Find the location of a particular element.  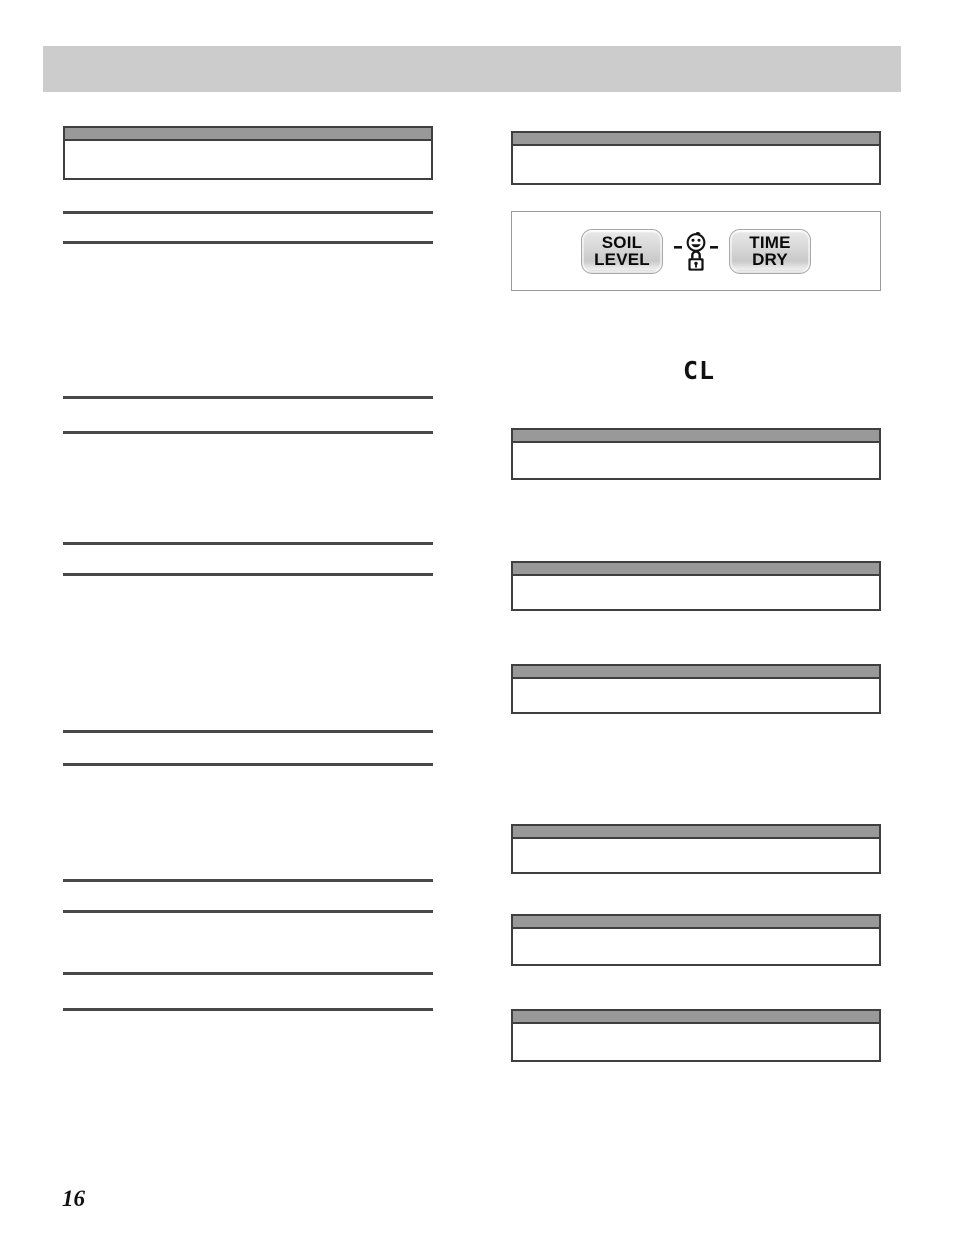

right-section-box-7-cap is located at coordinates (696, 1017).